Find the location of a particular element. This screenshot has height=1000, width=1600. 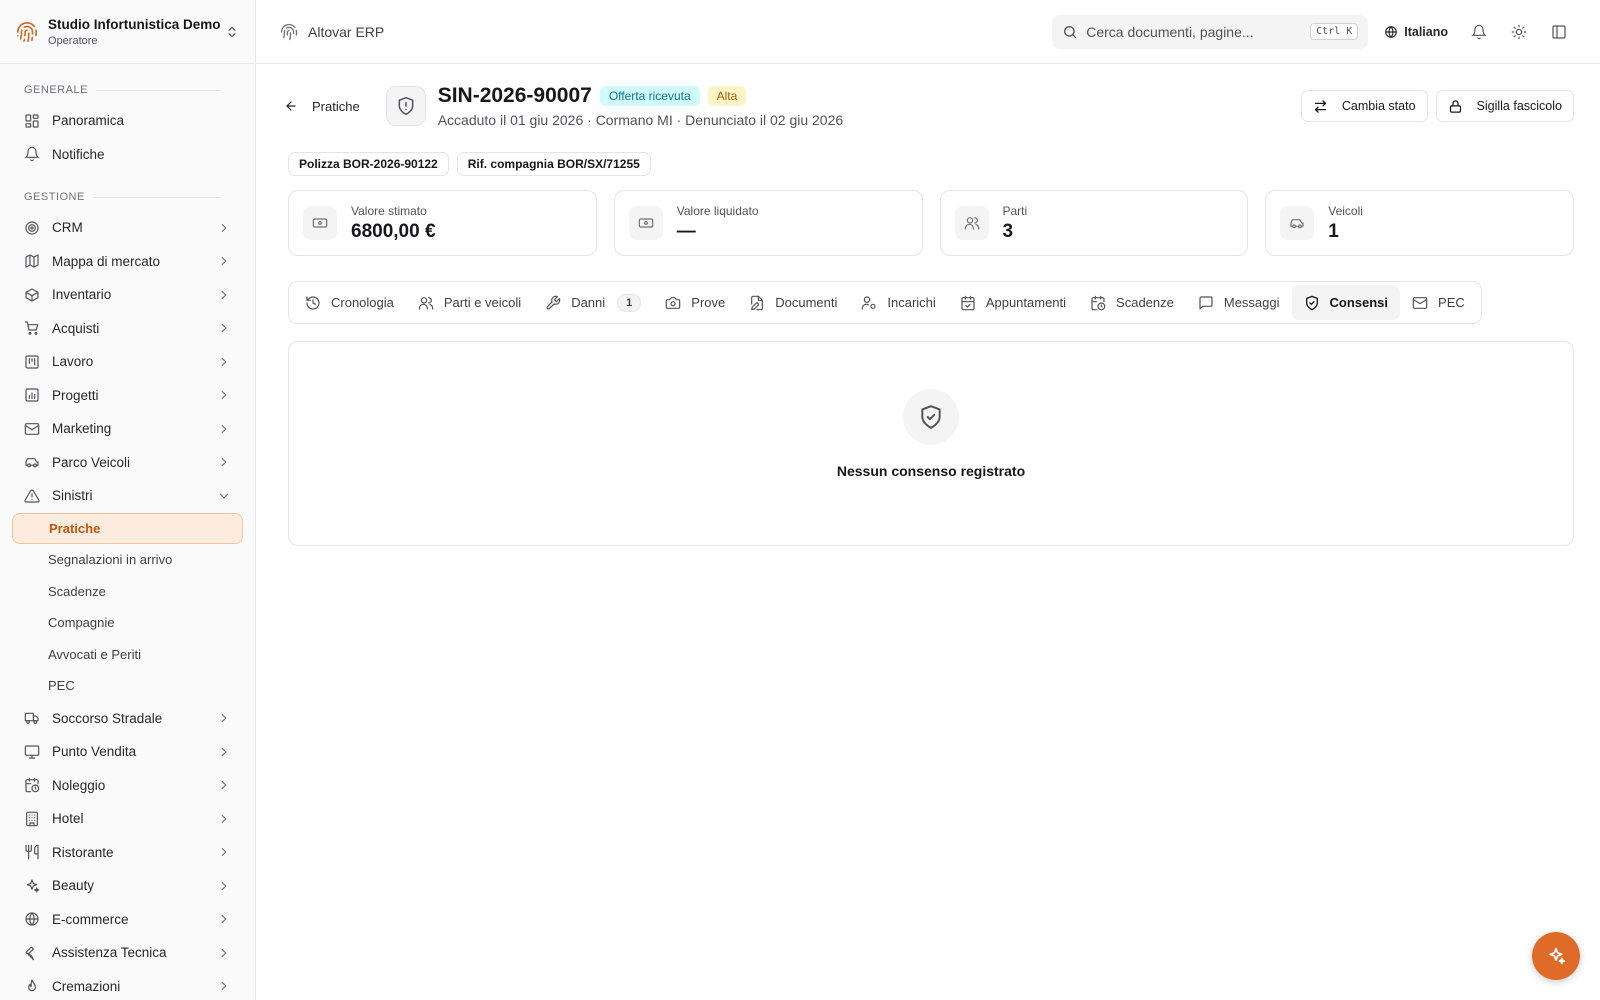

section-manage-label: GESTIONE is located at coordinates (54, 197).